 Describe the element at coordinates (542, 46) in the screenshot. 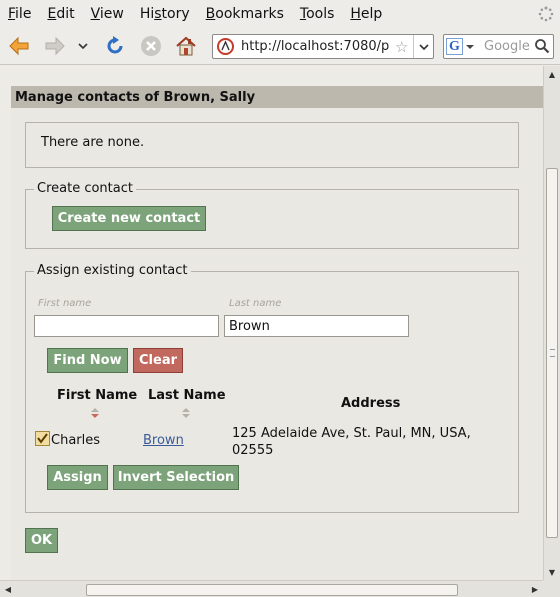

I see `search-icon` at that location.